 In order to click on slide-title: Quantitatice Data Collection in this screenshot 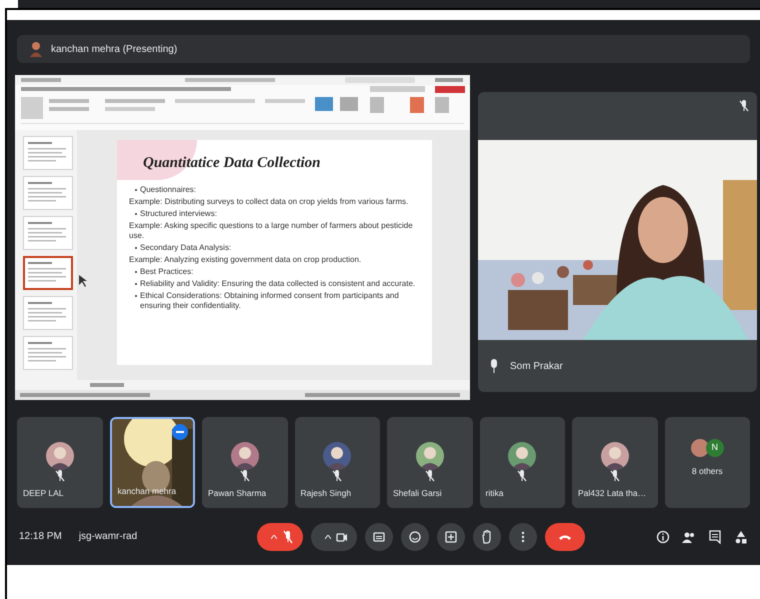, I will do `click(232, 163)`.